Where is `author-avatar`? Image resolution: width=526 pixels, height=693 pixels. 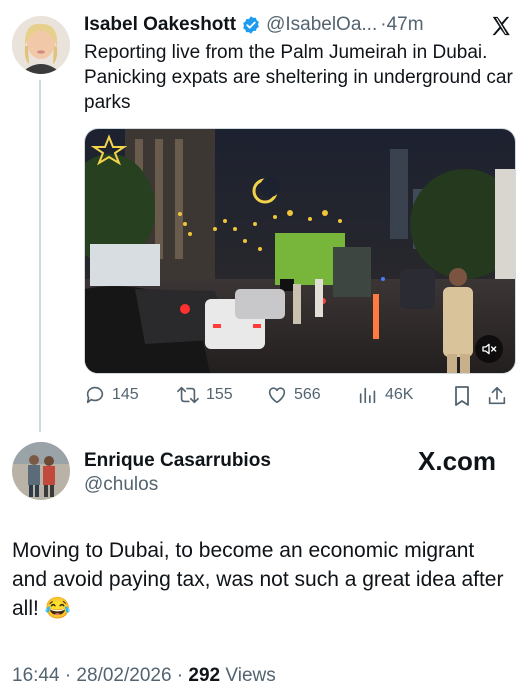
author-avatar is located at coordinates (41, 45).